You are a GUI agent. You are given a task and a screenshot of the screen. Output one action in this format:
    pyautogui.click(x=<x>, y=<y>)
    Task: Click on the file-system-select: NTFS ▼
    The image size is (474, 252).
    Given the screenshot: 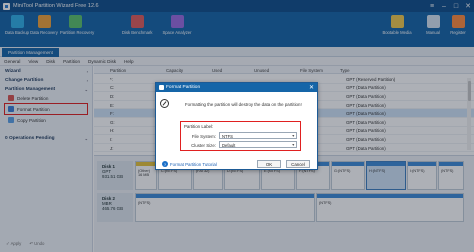 What is the action you would take?
    pyautogui.click(x=258, y=135)
    